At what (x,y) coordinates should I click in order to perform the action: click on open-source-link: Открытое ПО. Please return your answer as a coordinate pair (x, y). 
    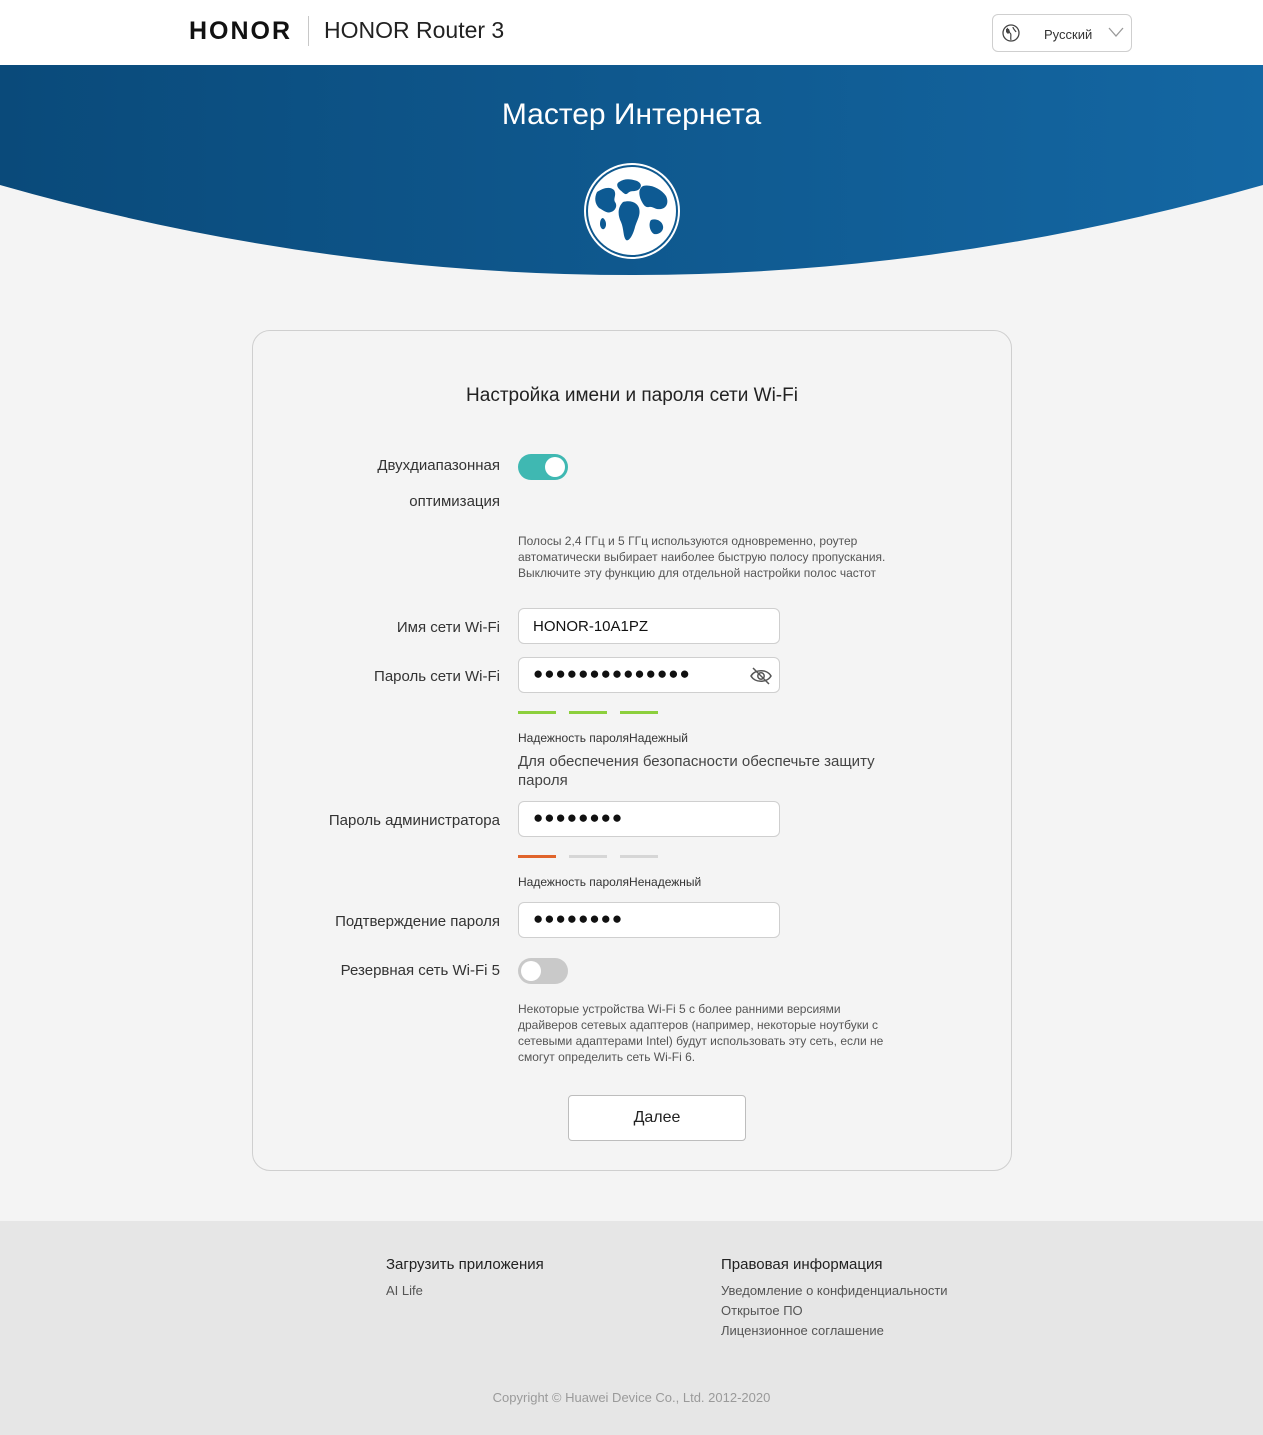
    Looking at the image, I should click on (762, 1310).